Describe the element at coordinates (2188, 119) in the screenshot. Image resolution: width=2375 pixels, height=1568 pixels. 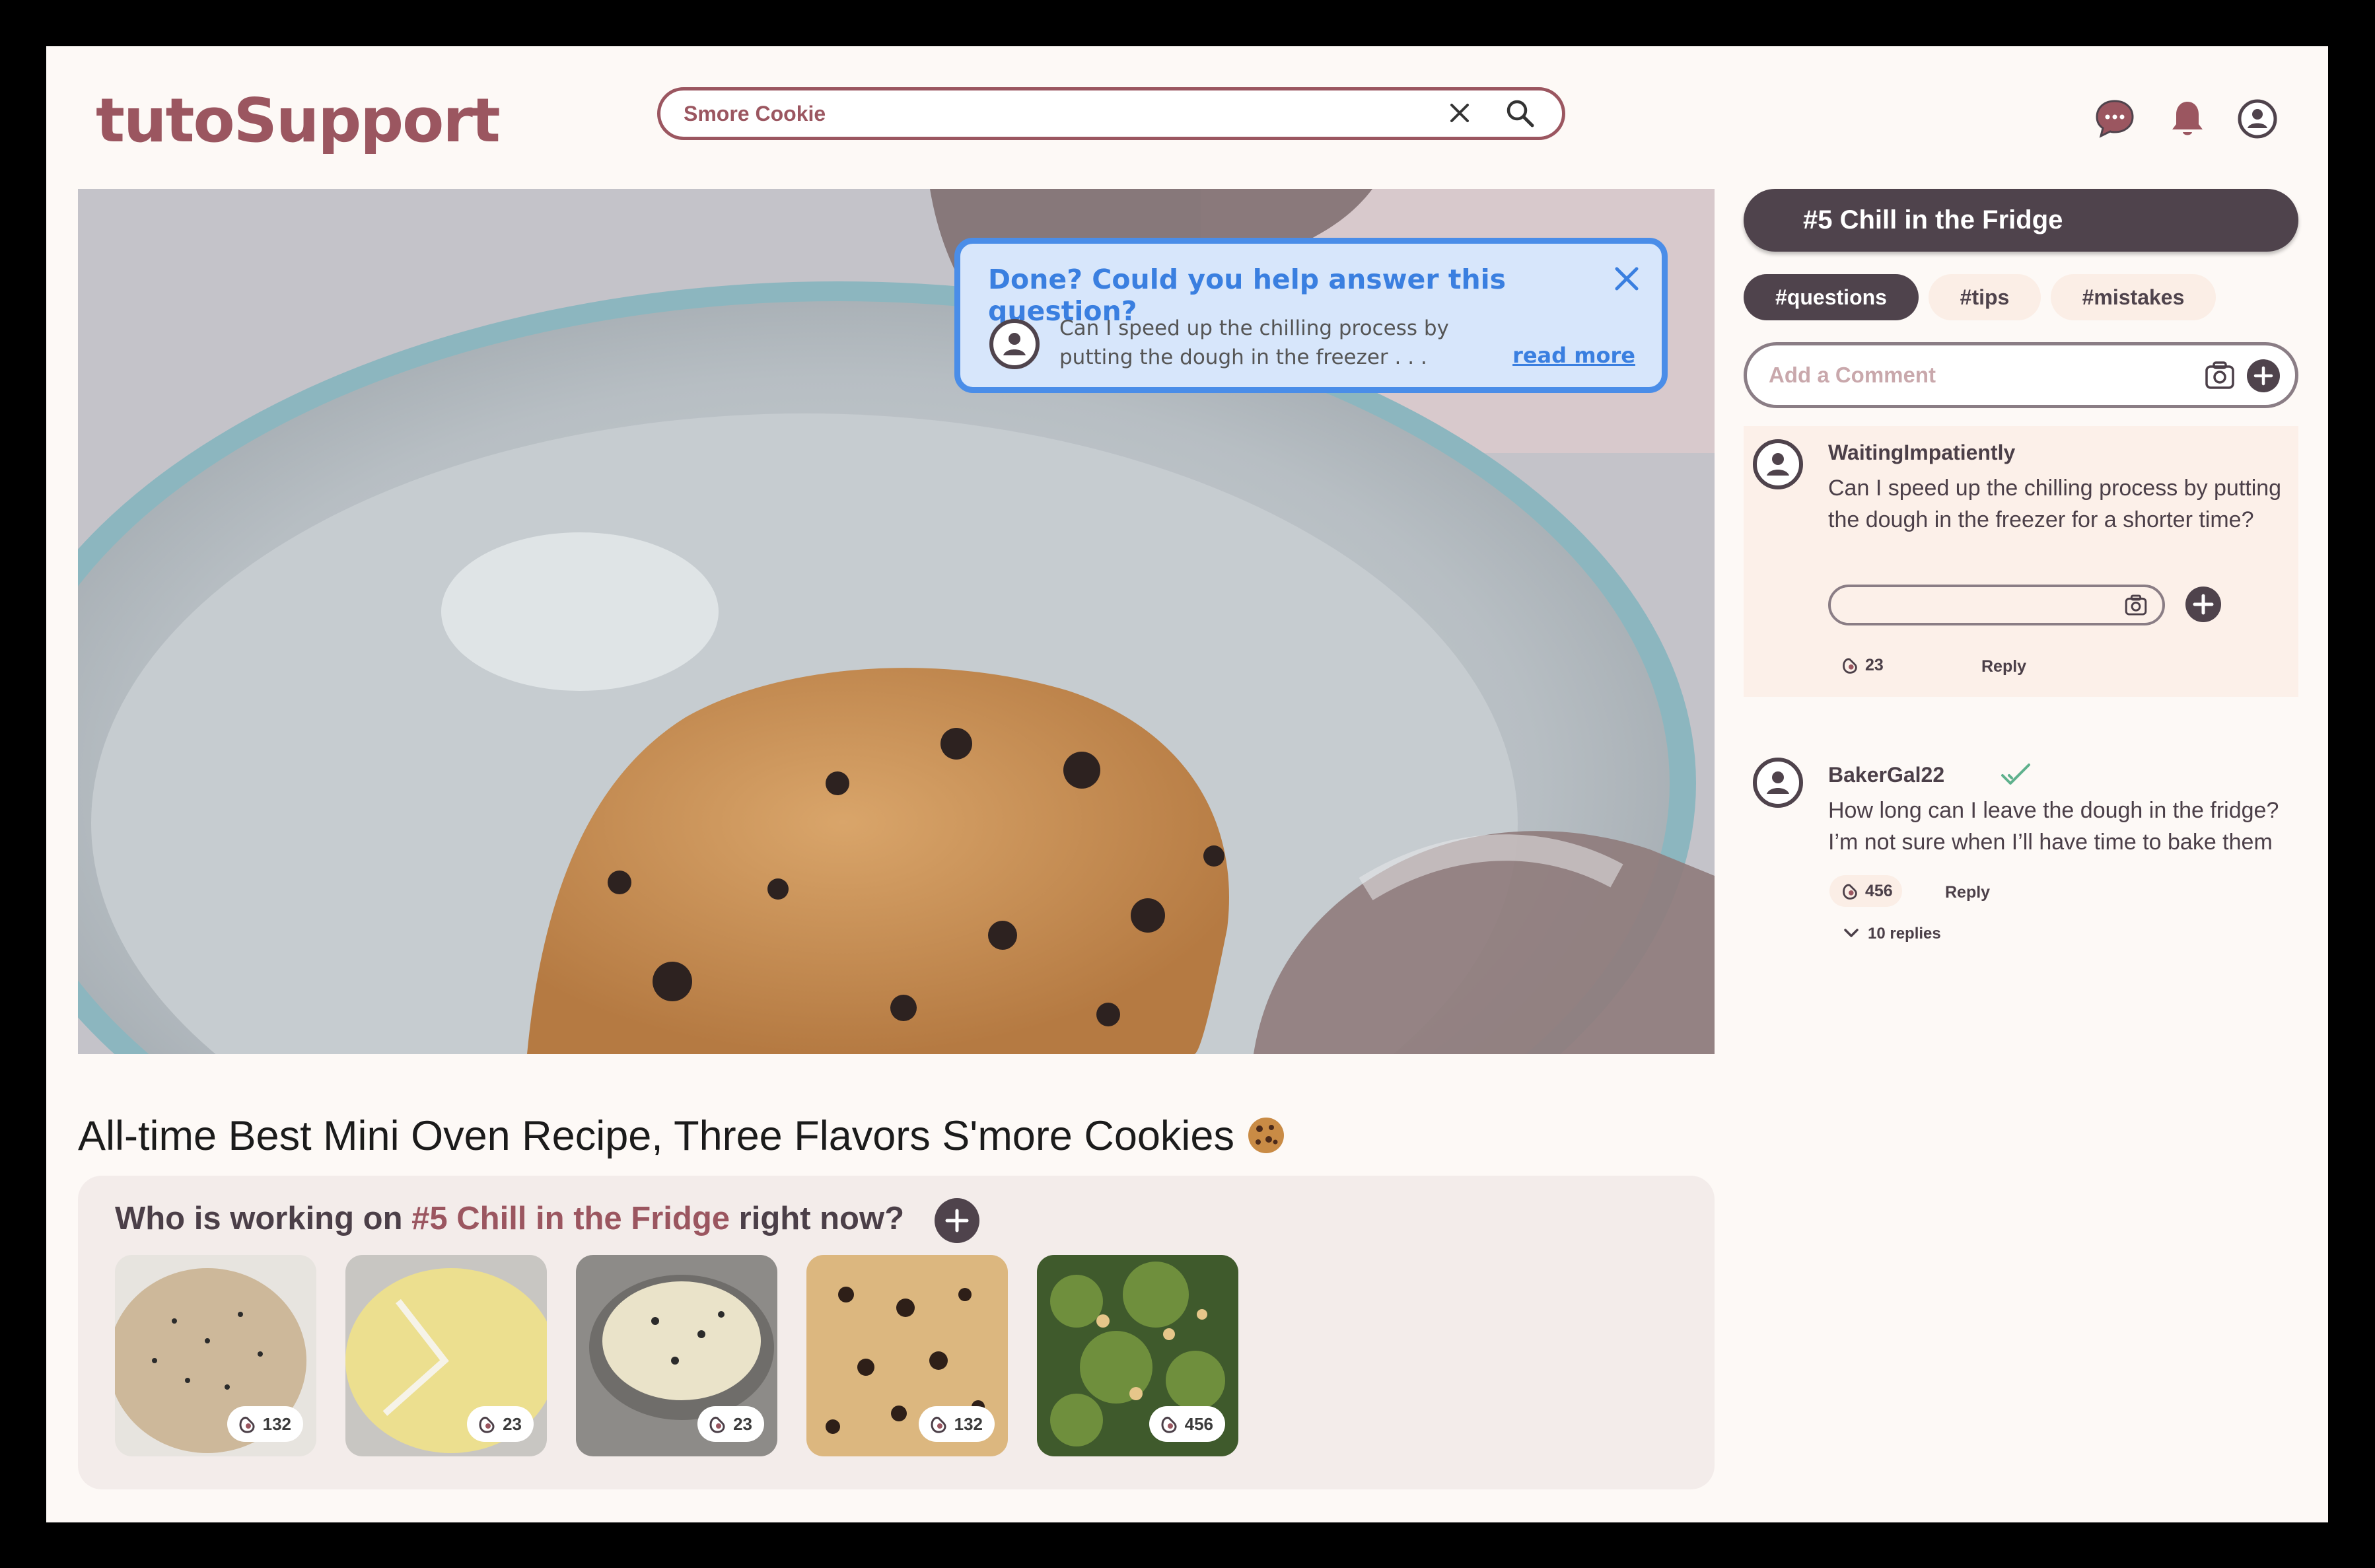
I see `bell-icon` at that location.